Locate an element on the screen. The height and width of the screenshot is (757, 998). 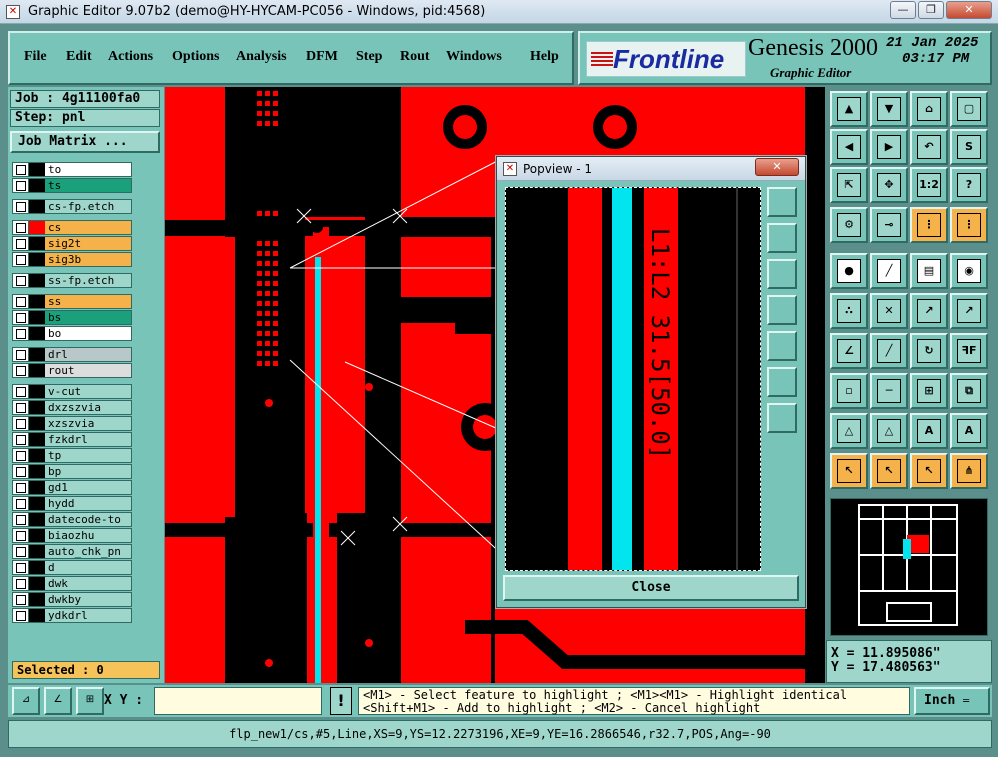
minimize-button: — is located at coordinates (903, 10).